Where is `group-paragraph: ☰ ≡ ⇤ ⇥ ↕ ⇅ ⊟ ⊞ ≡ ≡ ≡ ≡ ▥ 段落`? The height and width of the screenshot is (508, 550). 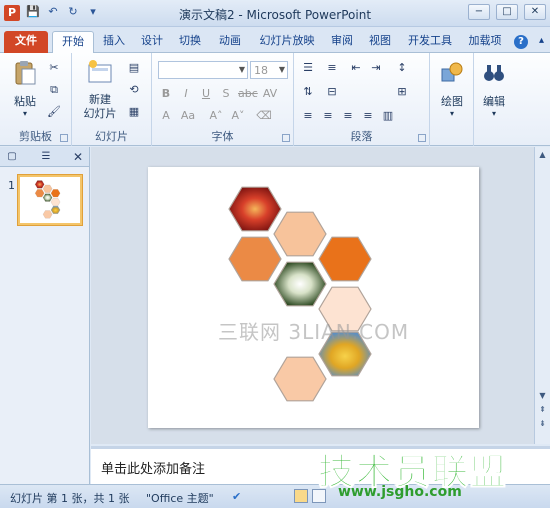 group-paragraph: ☰ ≡ ⇤ ⇥ ↕ ⇅ ⊟ ⊞ ≡ ≡ ≡ ≡ ▥ 段落 is located at coordinates (362, 99).